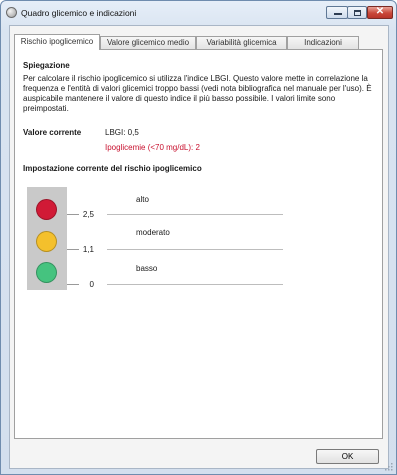  I want to click on tab-label: Variabilità glicemica, so click(241, 42).